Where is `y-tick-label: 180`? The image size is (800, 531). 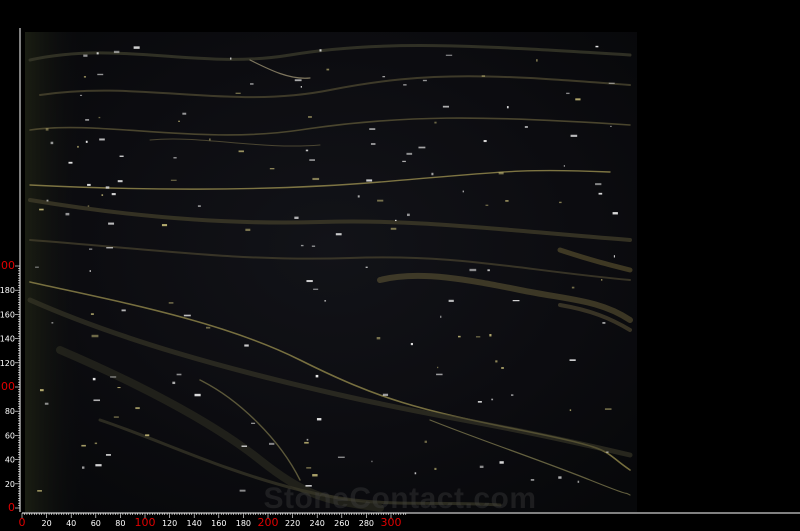 y-tick-label: 180 is located at coordinates (7, 290).